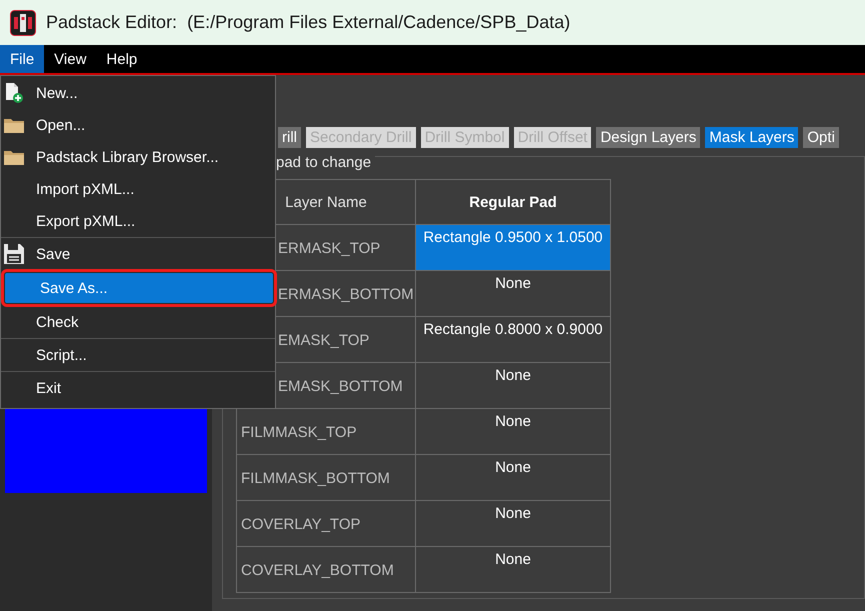 Image resolution: width=865 pixels, height=611 pixels. What do you see at coordinates (23, 23) in the screenshot?
I see `app-icon` at bounding box center [23, 23].